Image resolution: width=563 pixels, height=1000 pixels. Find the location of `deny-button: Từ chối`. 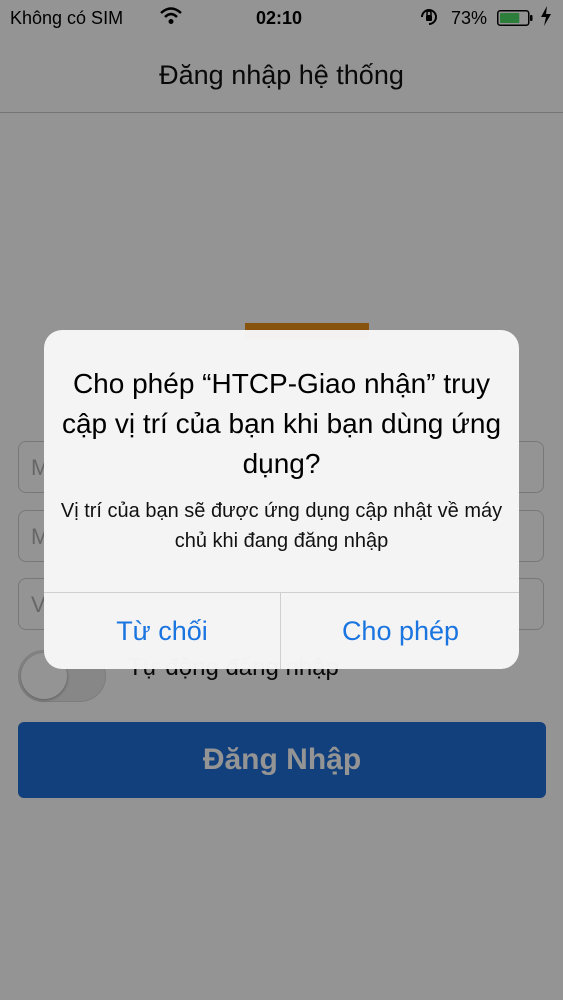

deny-button: Từ chối is located at coordinates (162, 631).